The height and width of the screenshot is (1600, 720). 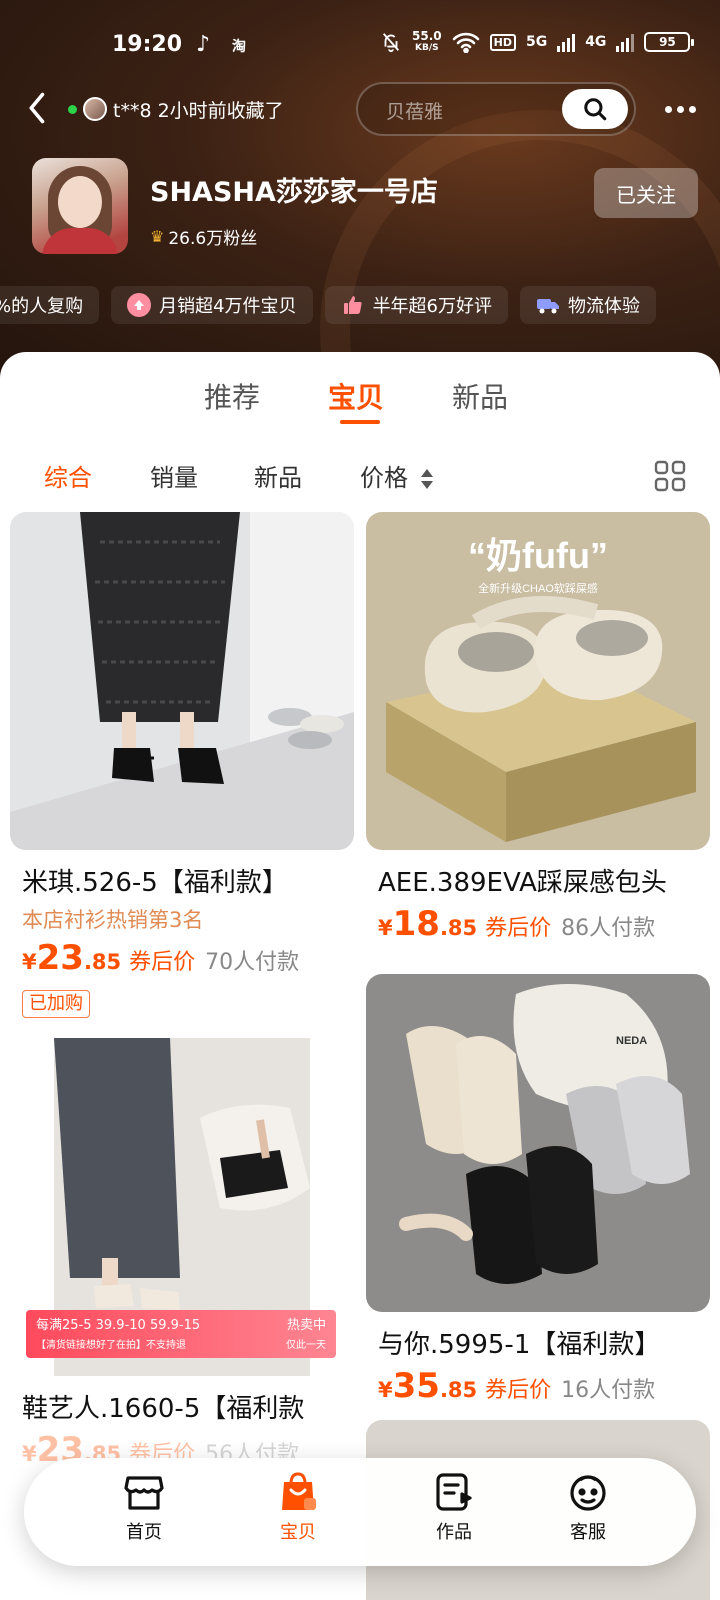 I want to click on tab-new: 新品, so click(x=480, y=396).